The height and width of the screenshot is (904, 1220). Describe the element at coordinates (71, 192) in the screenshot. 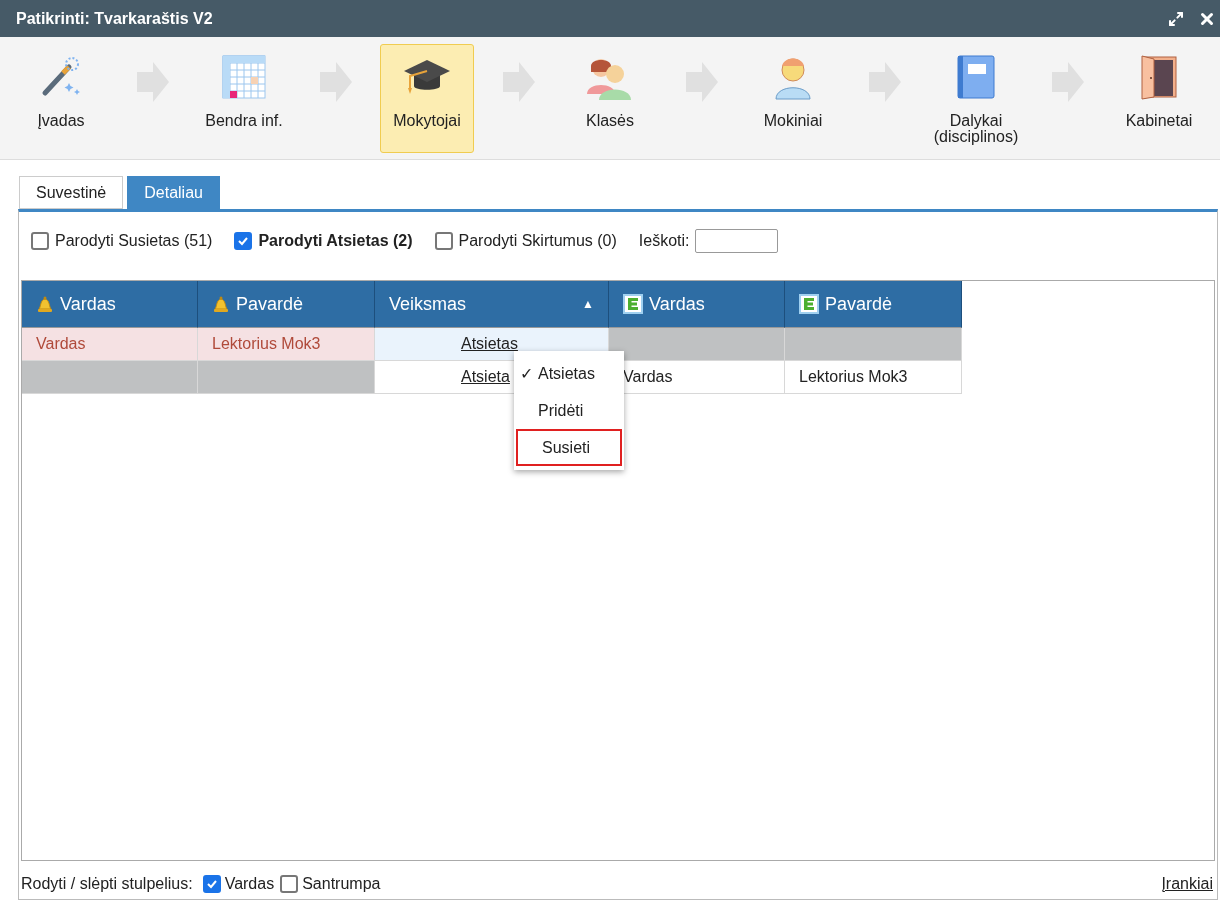

I see `tab: Suvestinė` at that location.